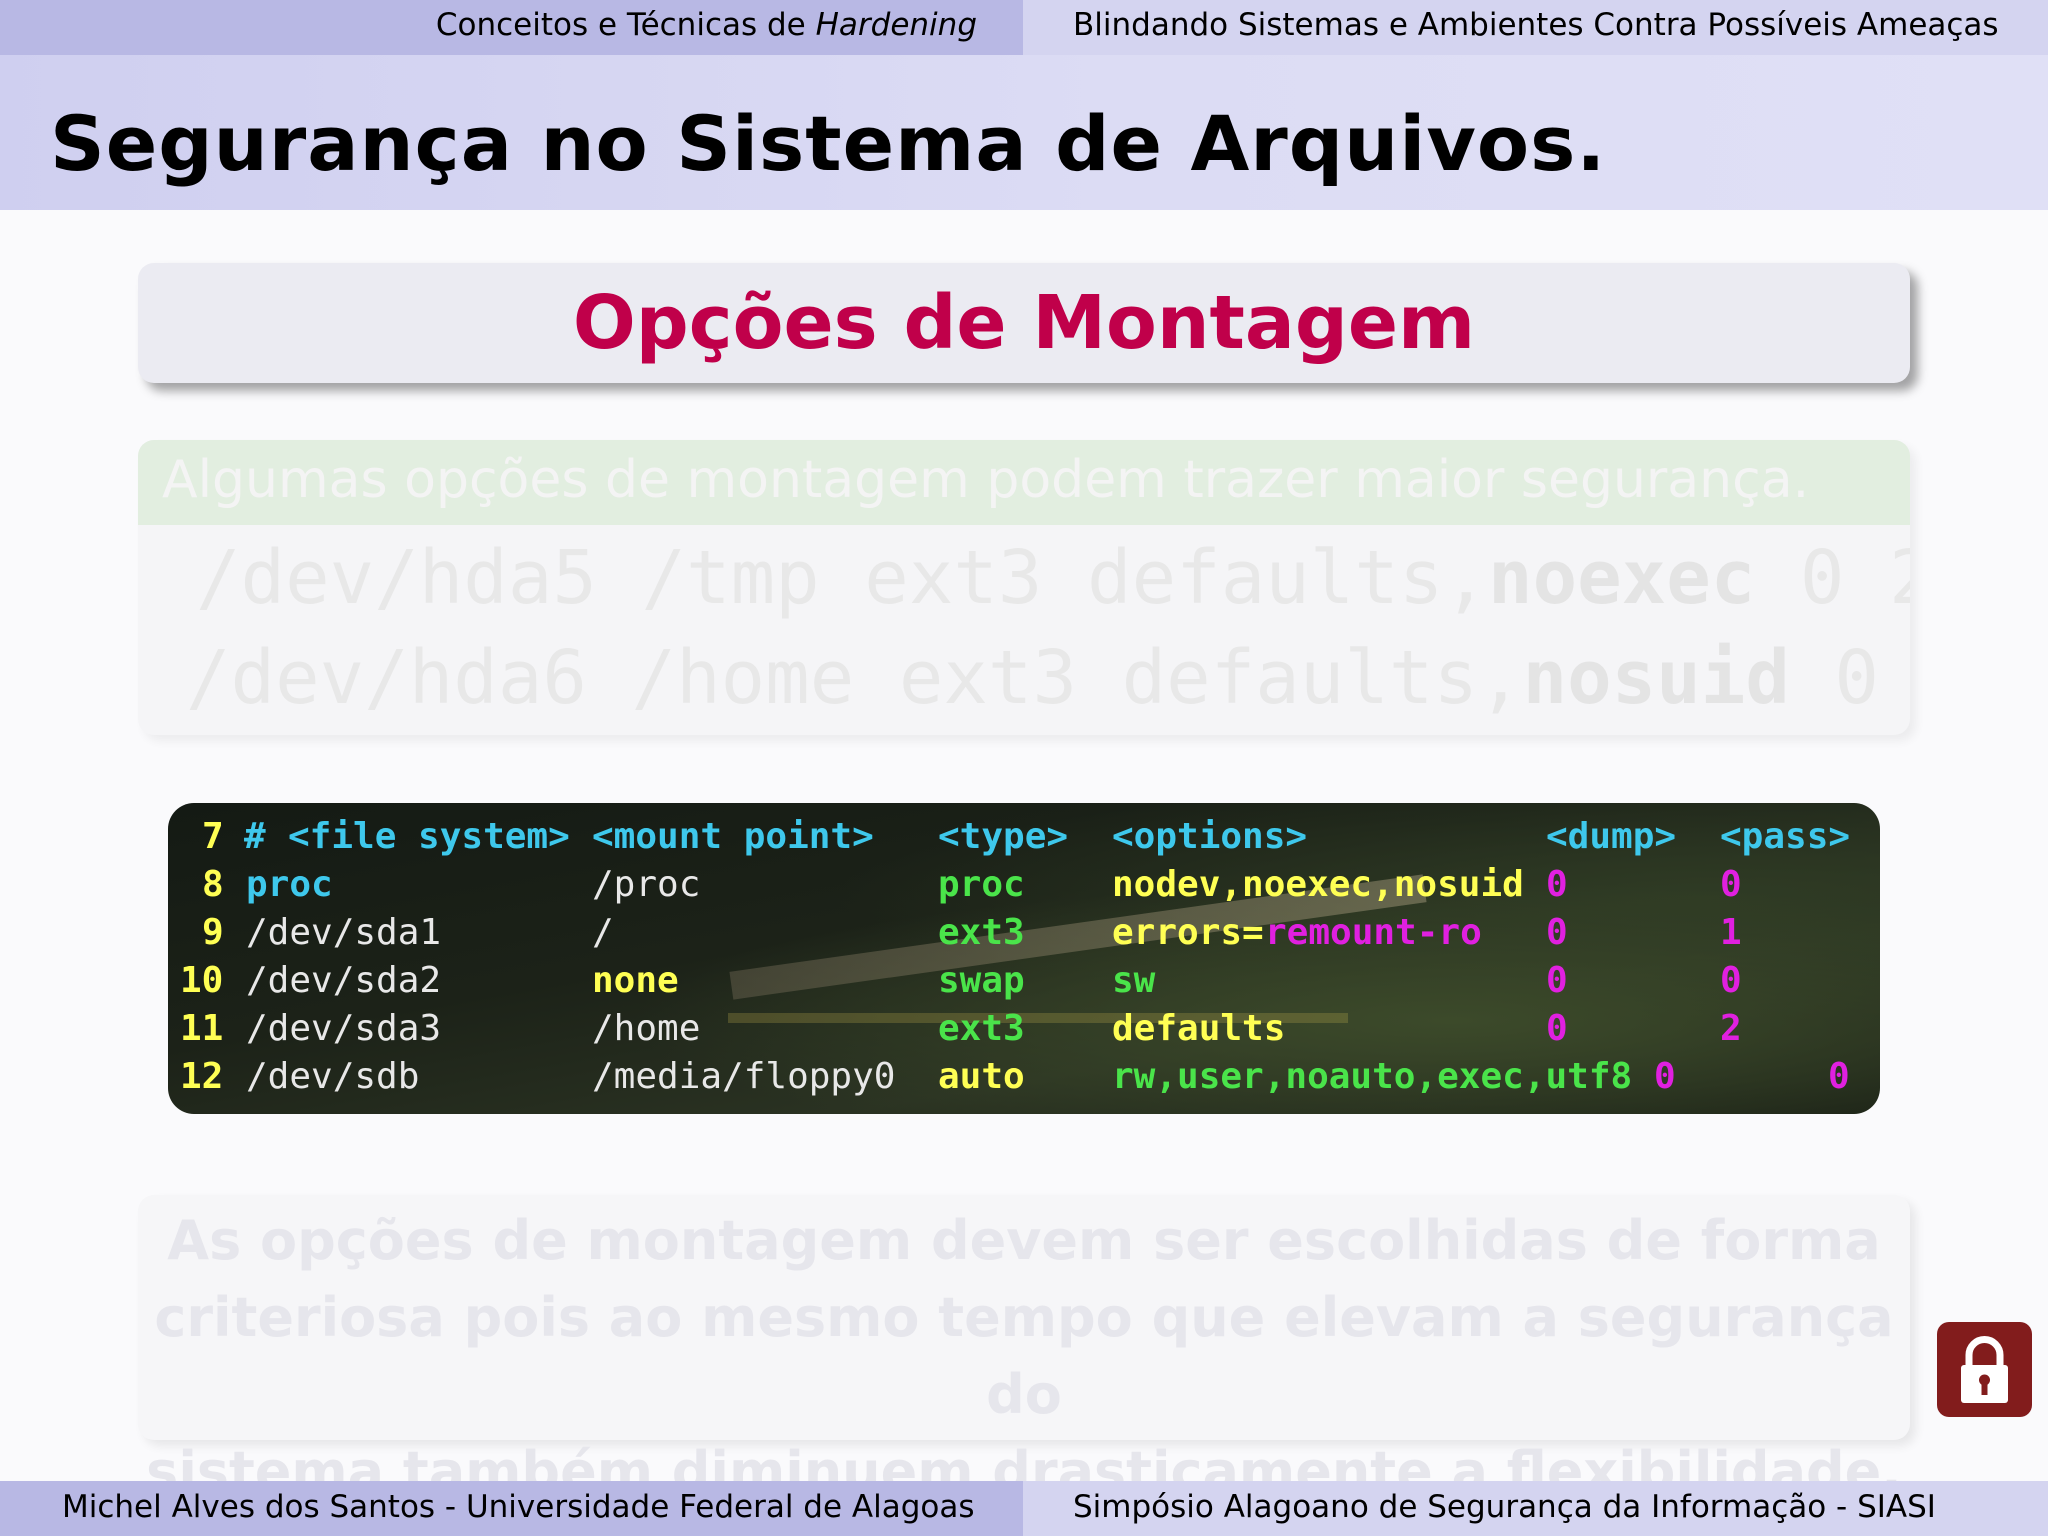 The width and height of the screenshot is (2048, 1536). I want to click on padlock-icon, so click(1984, 1369).